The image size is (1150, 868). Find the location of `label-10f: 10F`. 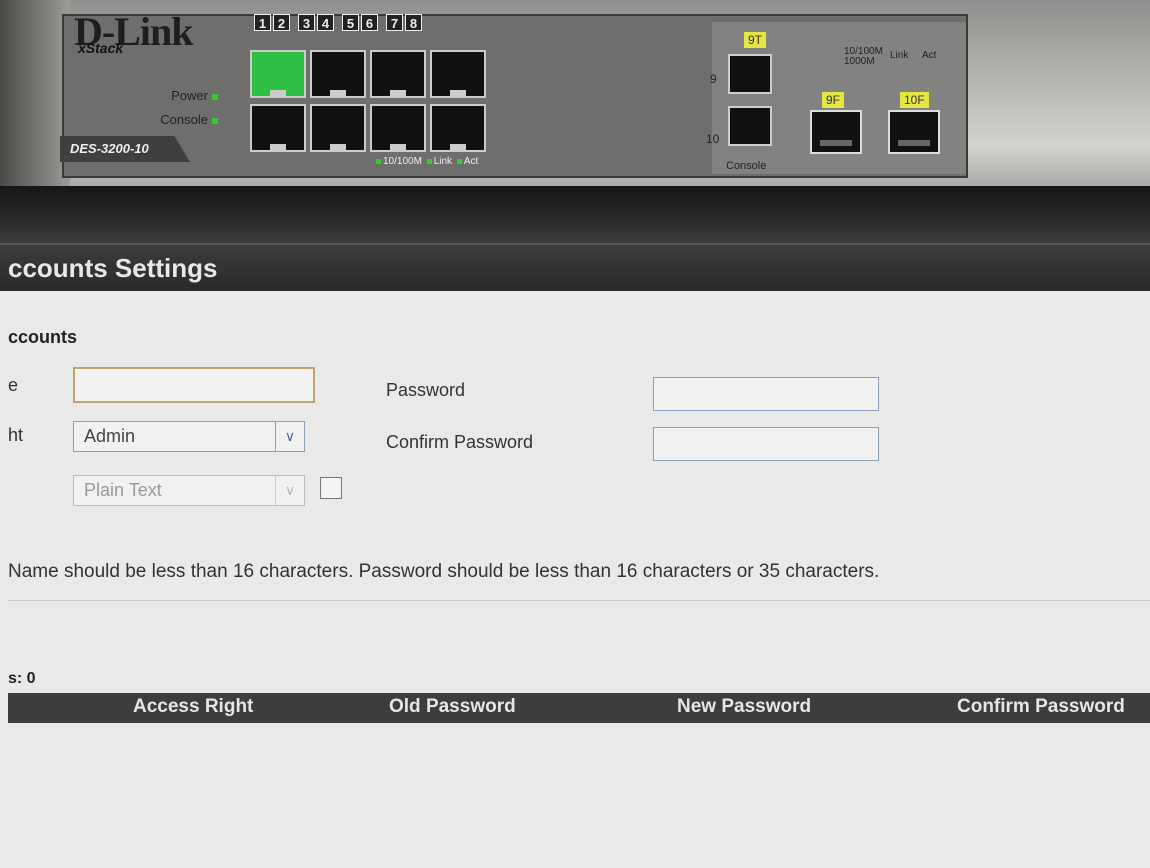

label-10f: 10F is located at coordinates (914, 100).